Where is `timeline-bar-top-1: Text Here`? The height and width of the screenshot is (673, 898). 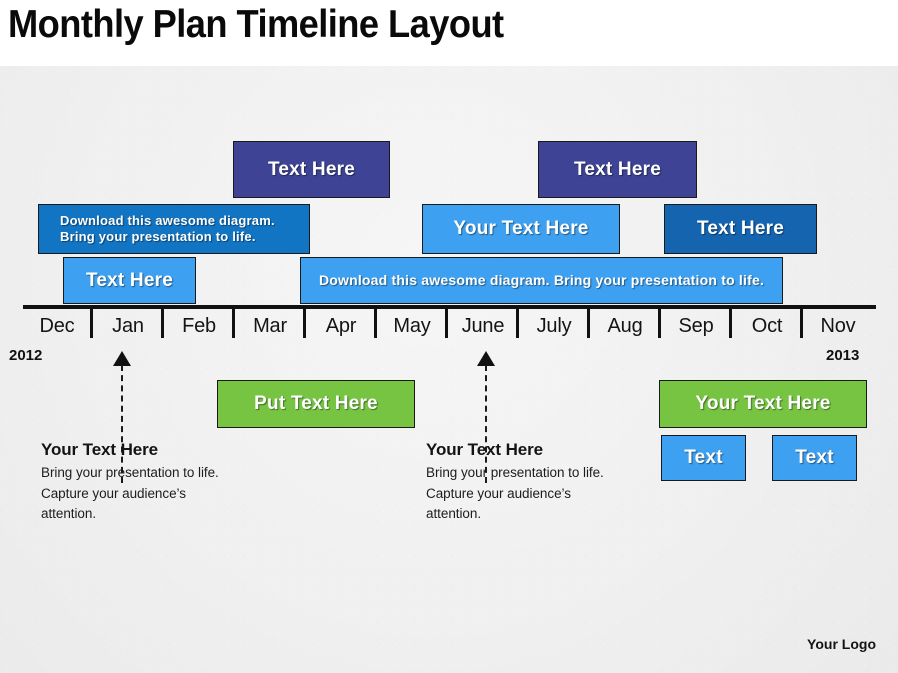
timeline-bar-top-1: Text Here is located at coordinates (311, 169).